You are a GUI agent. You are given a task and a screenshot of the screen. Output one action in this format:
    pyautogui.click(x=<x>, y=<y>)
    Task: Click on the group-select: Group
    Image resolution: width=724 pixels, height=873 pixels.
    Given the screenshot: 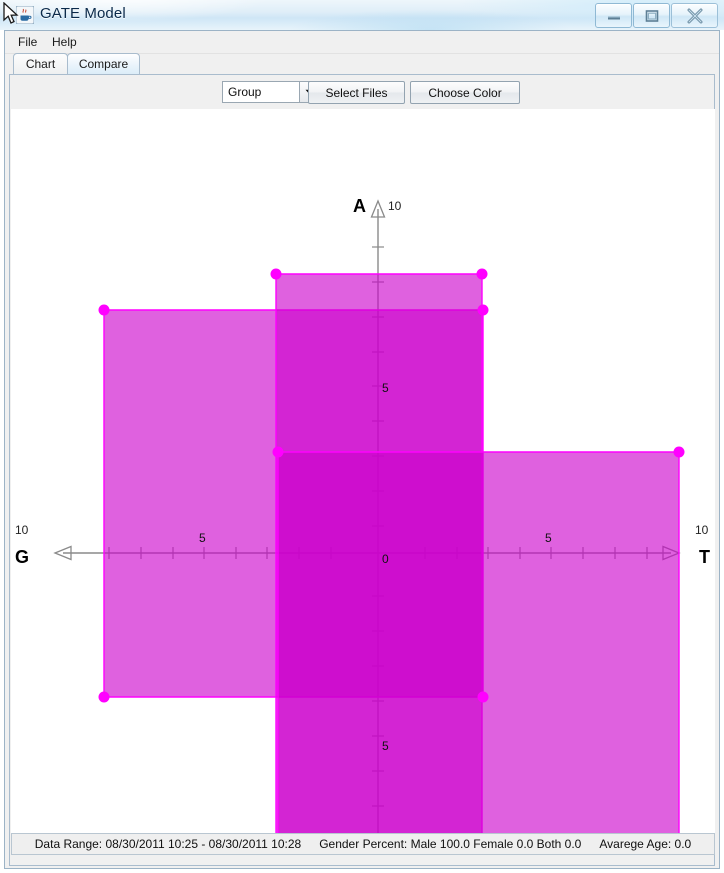 What is the action you would take?
    pyautogui.click(x=261, y=92)
    